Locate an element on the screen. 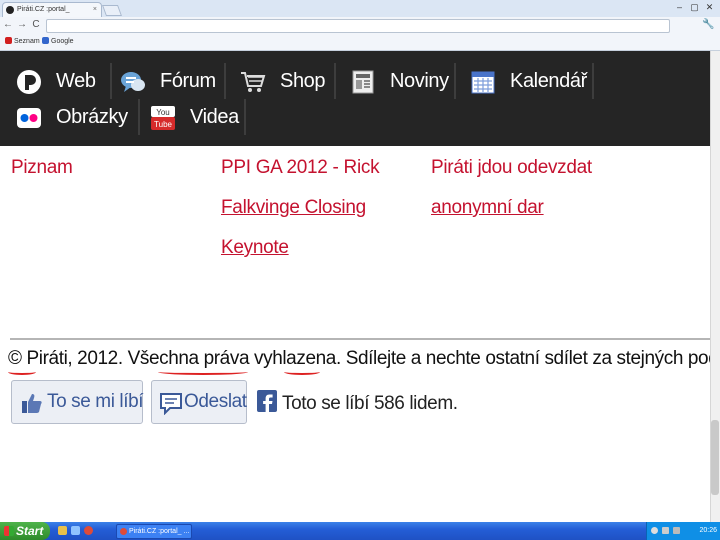 The image size is (720, 540). start-button: Start is located at coordinates (25, 531).